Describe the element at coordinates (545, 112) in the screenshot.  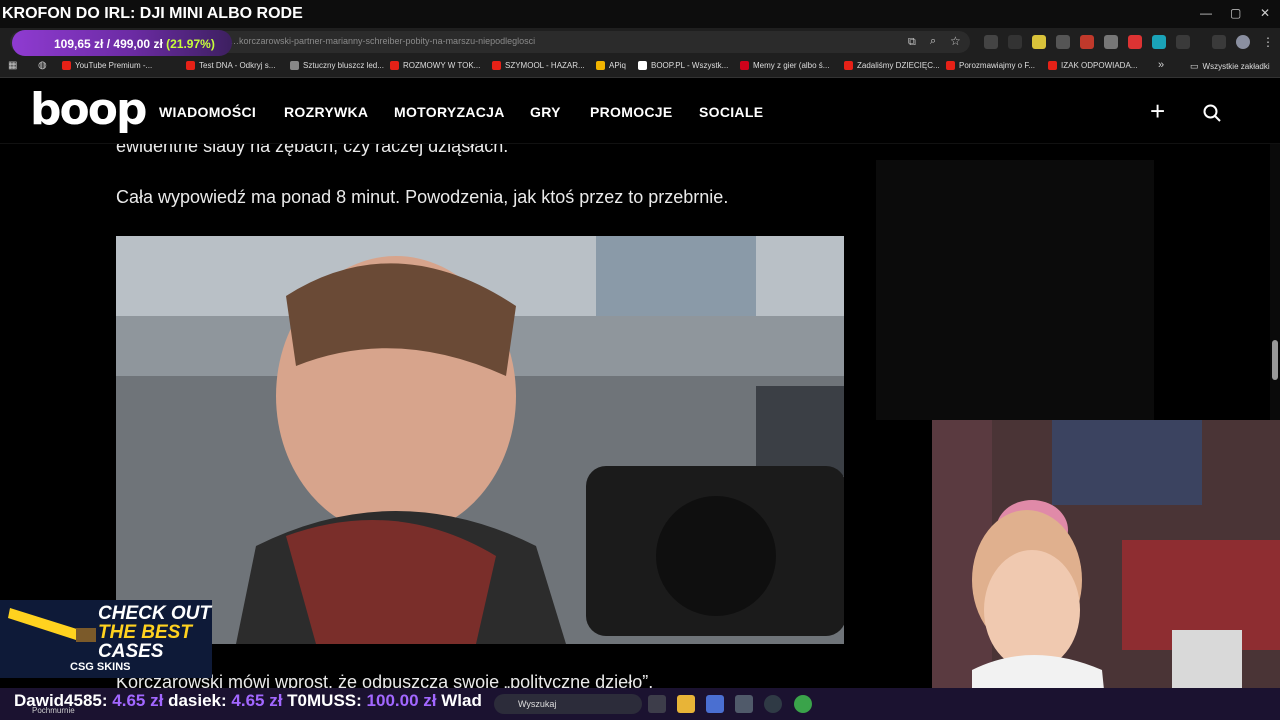
I see `nav-item-gry: GRY` at that location.